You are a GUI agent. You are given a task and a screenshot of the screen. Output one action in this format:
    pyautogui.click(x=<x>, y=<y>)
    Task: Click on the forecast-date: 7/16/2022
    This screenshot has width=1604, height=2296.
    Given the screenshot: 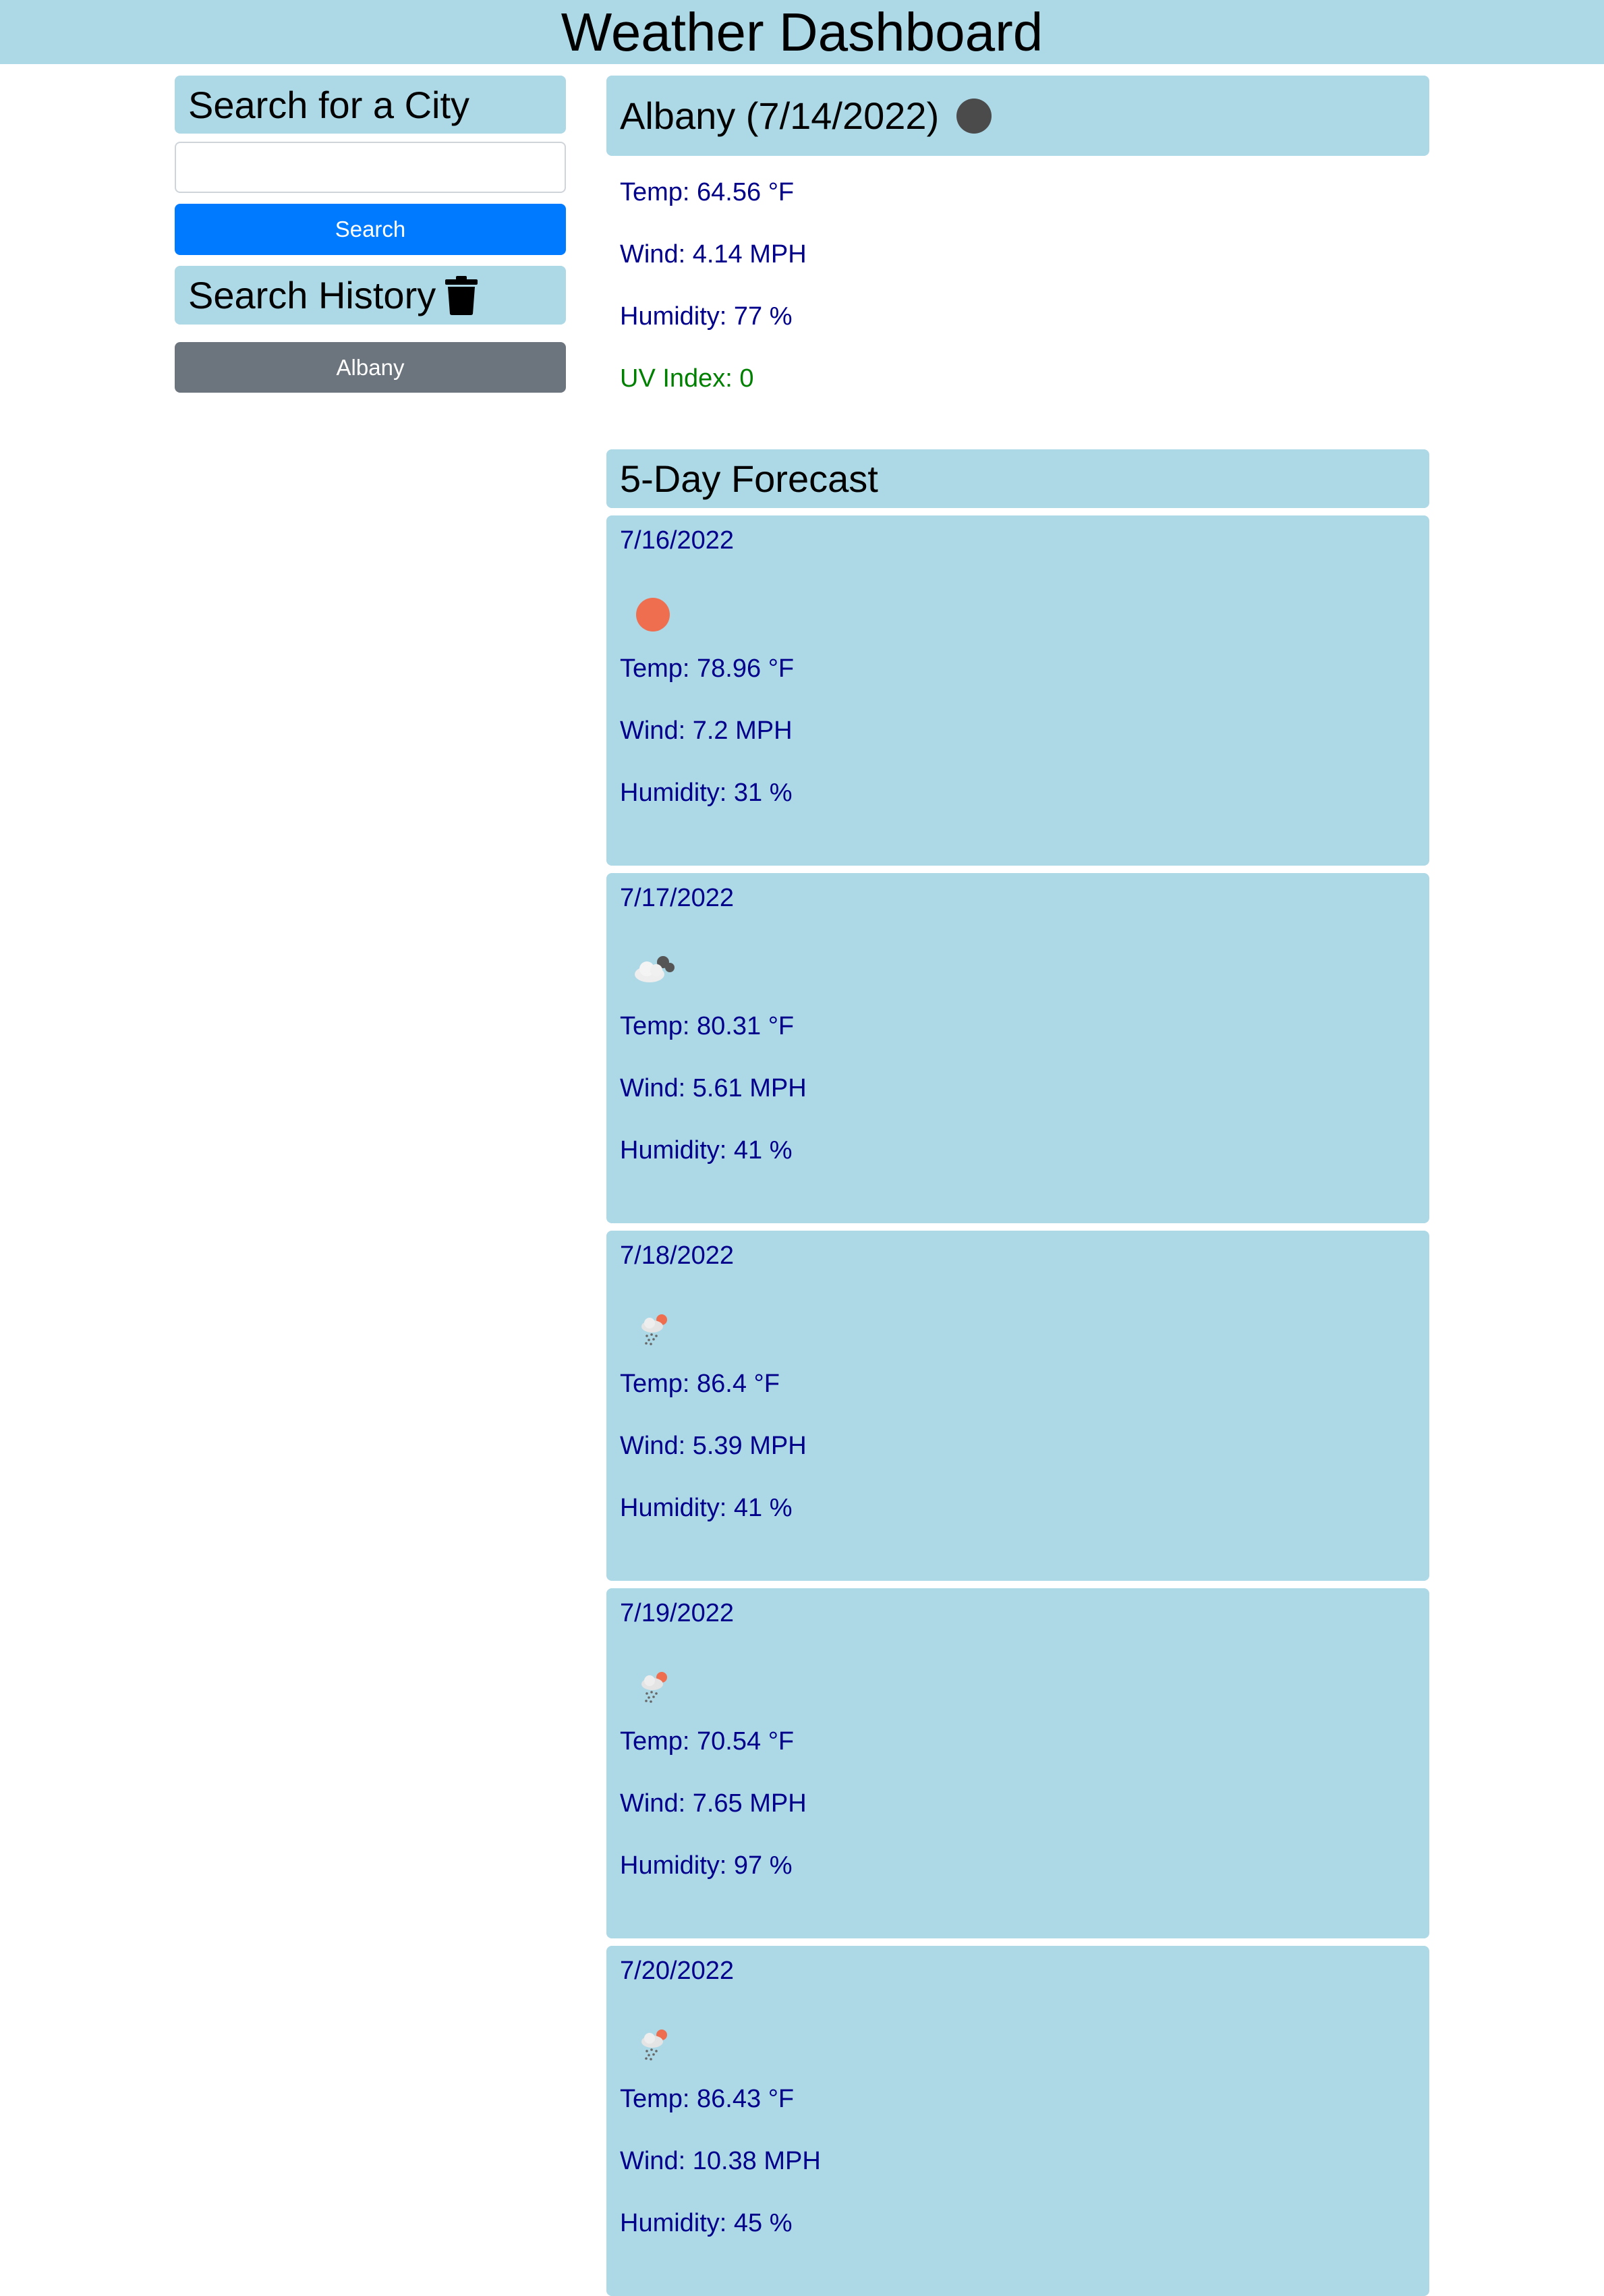 What is the action you would take?
    pyautogui.click(x=677, y=540)
    